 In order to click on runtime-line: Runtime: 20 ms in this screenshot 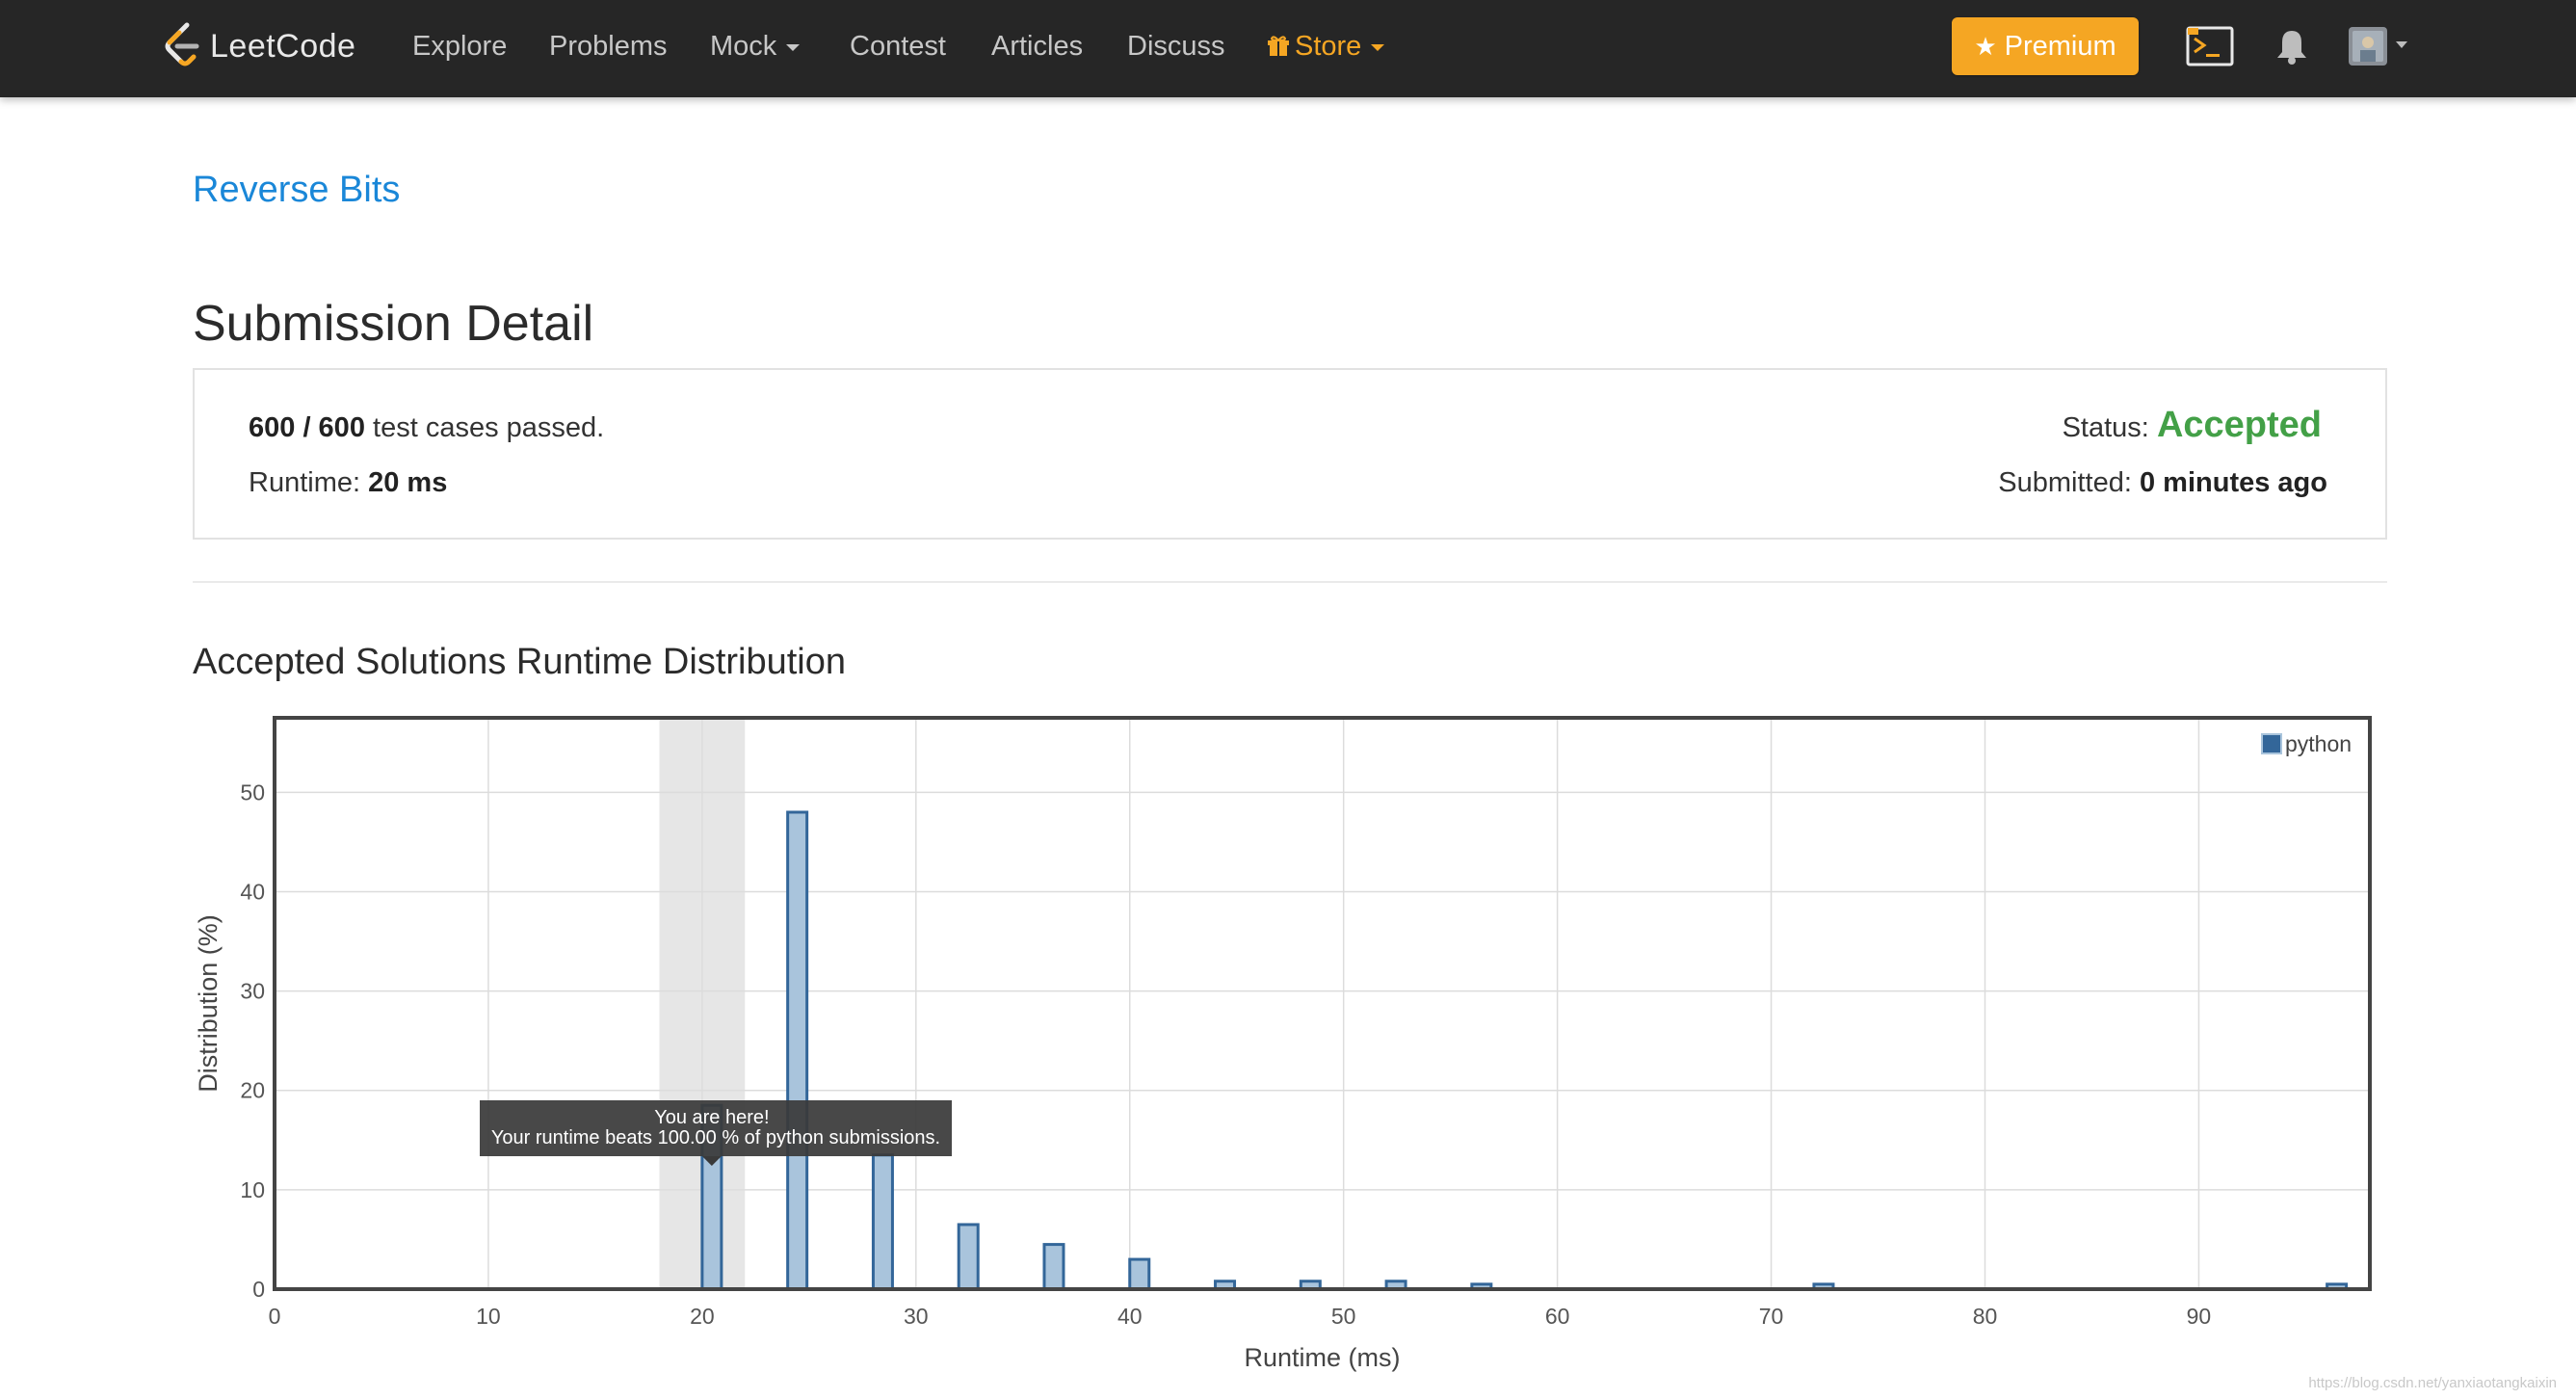, I will do `click(348, 483)`.